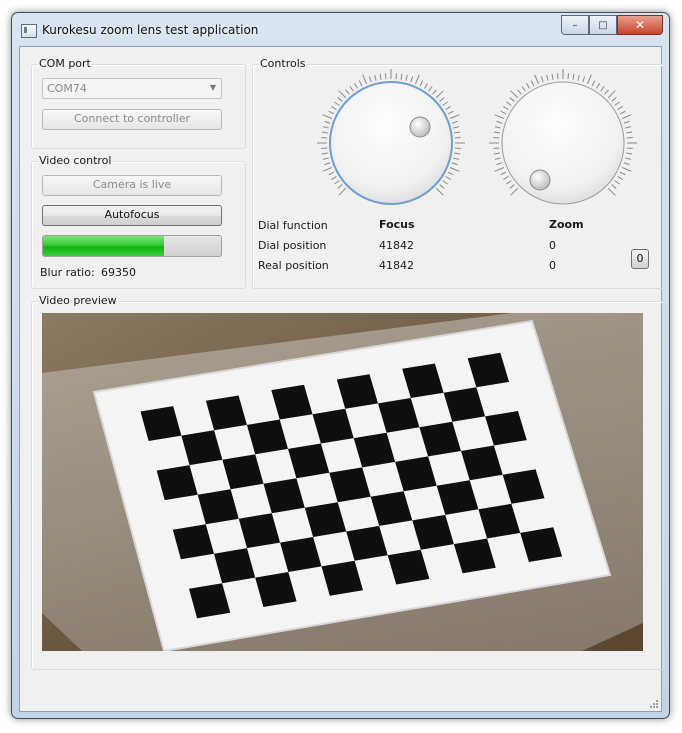 This screenshot has height=733, width=682. What do you see at coordinates (132, 88) in the screenshot?
I see `com-port-select: COM74 ▼` at bounding box center [132, 88].